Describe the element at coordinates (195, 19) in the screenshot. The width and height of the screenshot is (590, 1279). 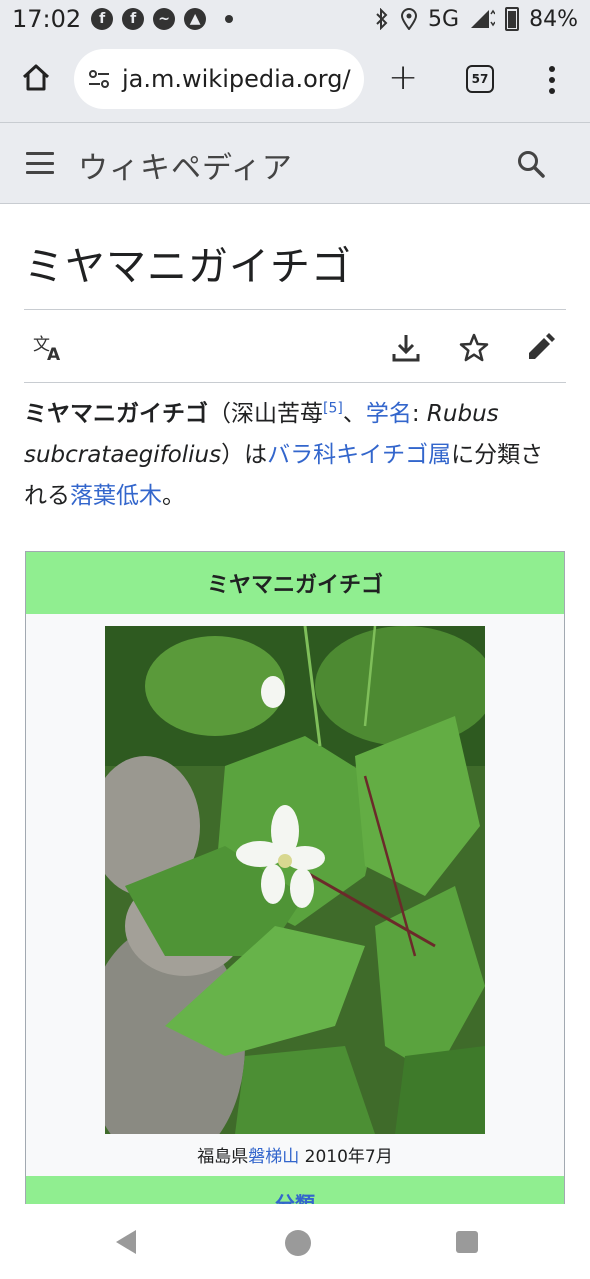
I see `strava-icon: ▲` at that location.